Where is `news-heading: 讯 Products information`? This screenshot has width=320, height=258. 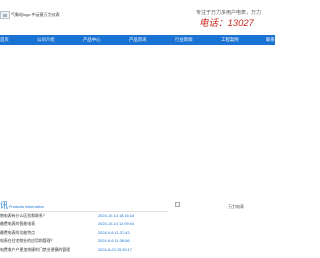
news-heading: 讯 Products information is located at coordinates (22, 205).